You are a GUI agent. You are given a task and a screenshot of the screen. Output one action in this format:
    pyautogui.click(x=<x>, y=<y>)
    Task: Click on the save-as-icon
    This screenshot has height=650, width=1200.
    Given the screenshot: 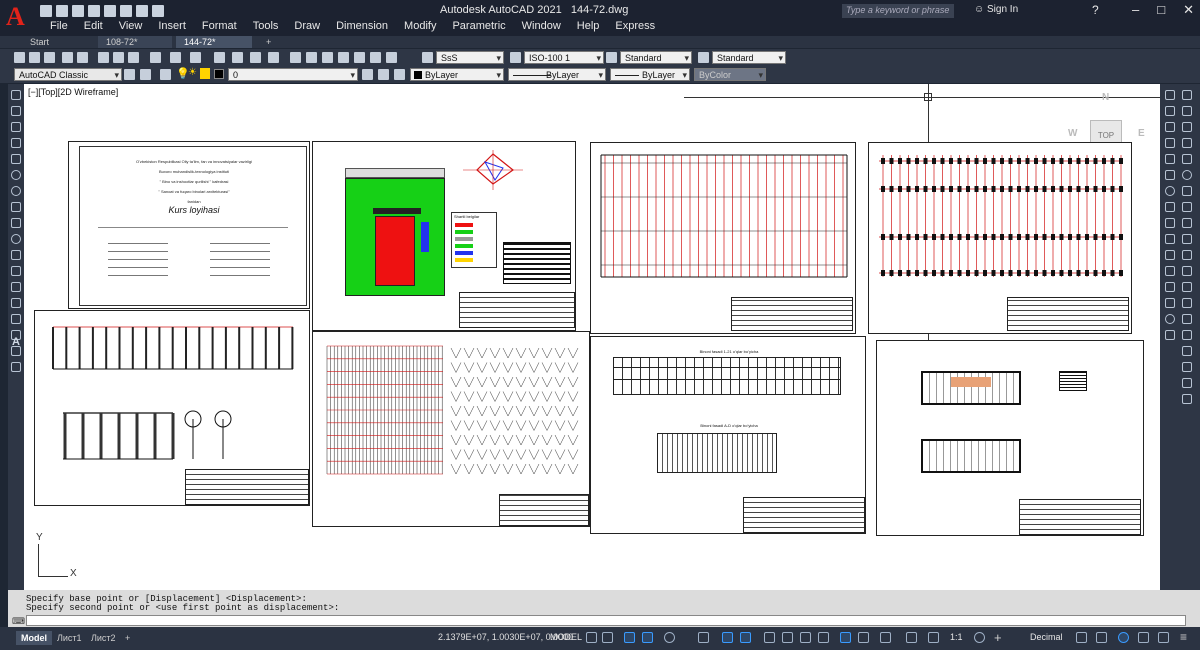 What is the action you would take?
    pyautogui.click(x=94, y=11)
    